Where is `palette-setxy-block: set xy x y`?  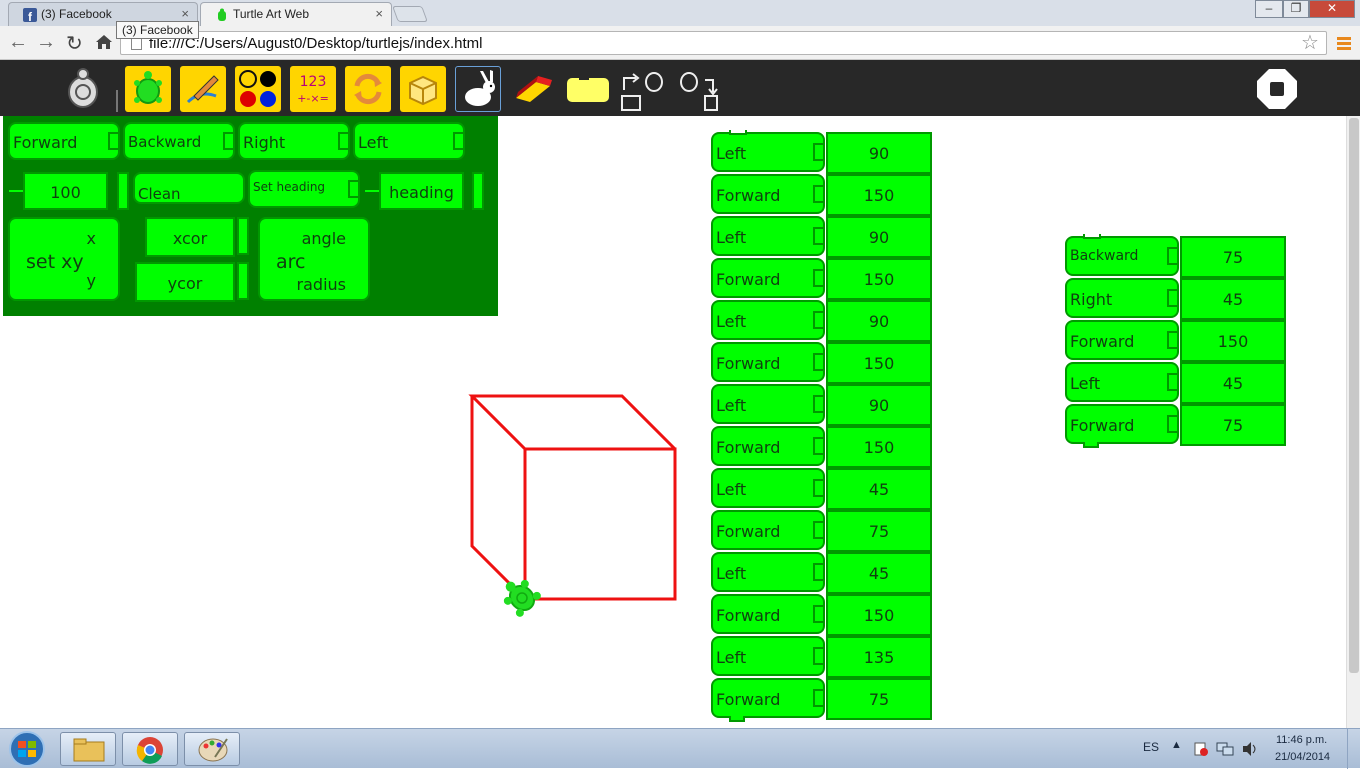
palette-setxy-block: set xy x y is located at coordinates (64, 259).